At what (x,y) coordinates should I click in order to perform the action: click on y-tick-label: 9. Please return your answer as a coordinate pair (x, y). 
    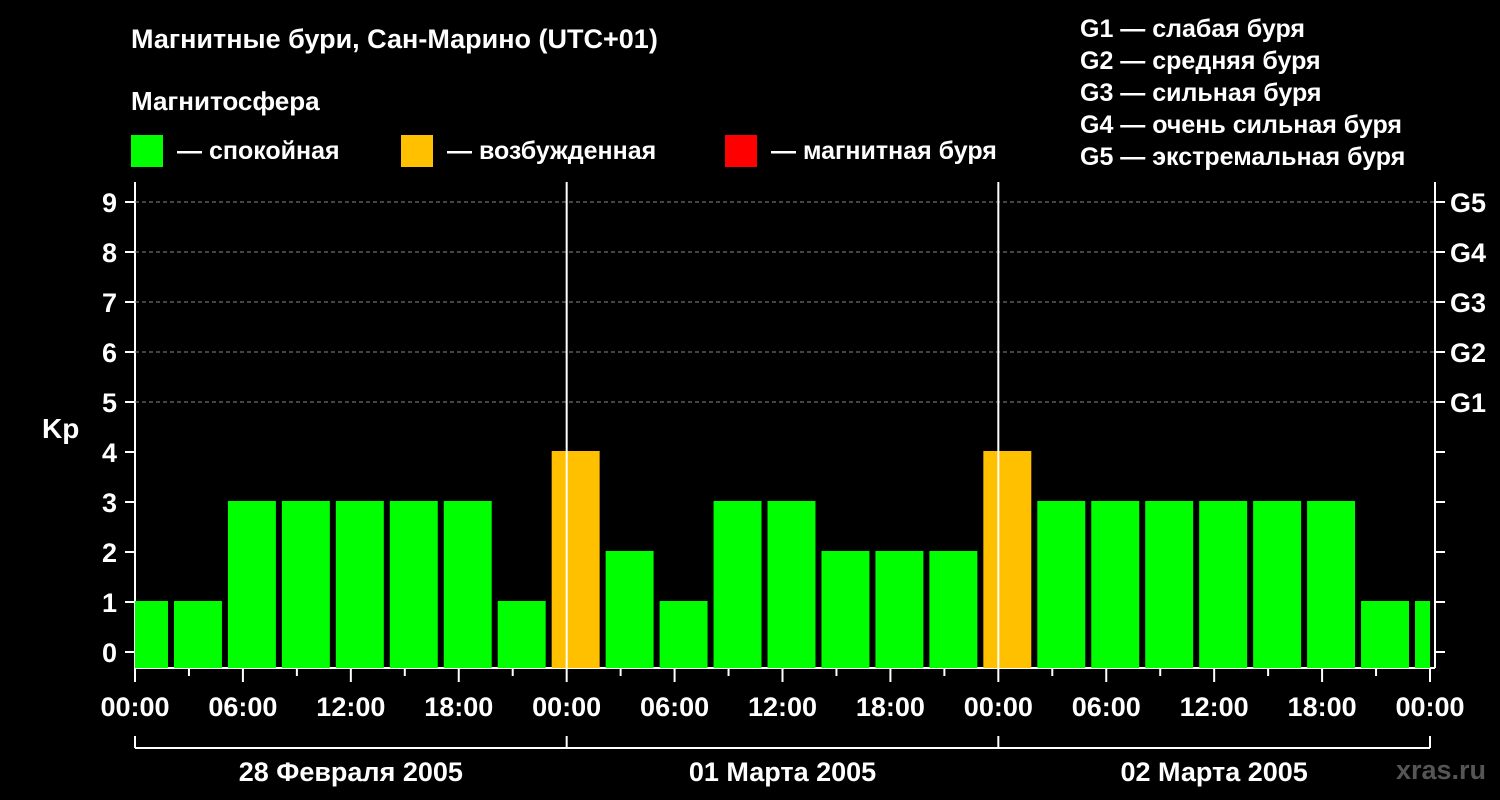
    Looking at the image, I should click on (109, 203).